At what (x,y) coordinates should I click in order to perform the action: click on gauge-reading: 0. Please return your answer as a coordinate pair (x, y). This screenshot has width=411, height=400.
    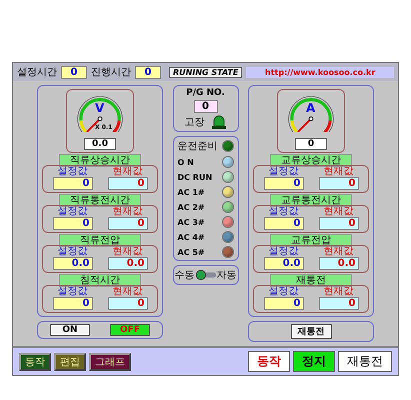
    Looking at the image, I should click on (311, 144).